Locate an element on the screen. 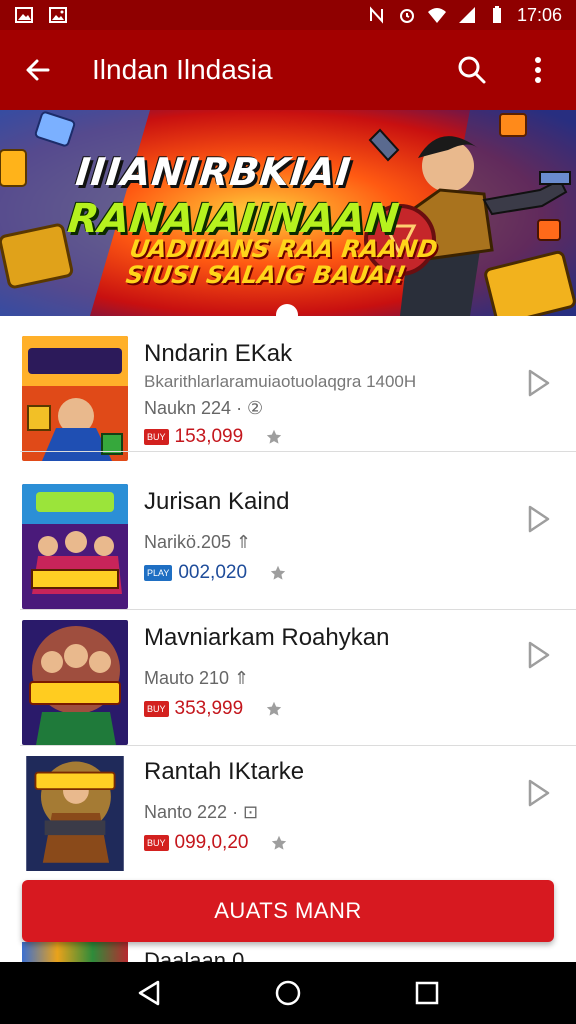 This screenshot has width=576, height=1024. price-line: BUY 353,999 is located at coordinates (213, 709).